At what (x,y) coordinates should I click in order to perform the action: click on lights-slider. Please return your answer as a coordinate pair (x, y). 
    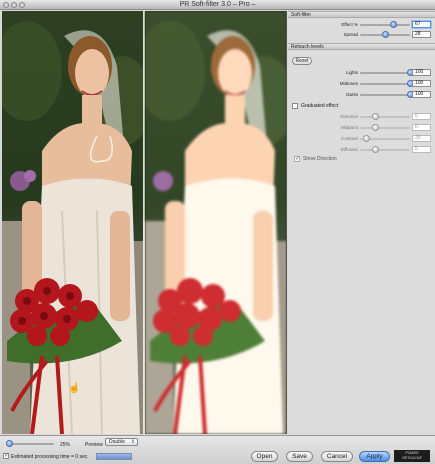
    Looking at the image, I should click on (385, 73).